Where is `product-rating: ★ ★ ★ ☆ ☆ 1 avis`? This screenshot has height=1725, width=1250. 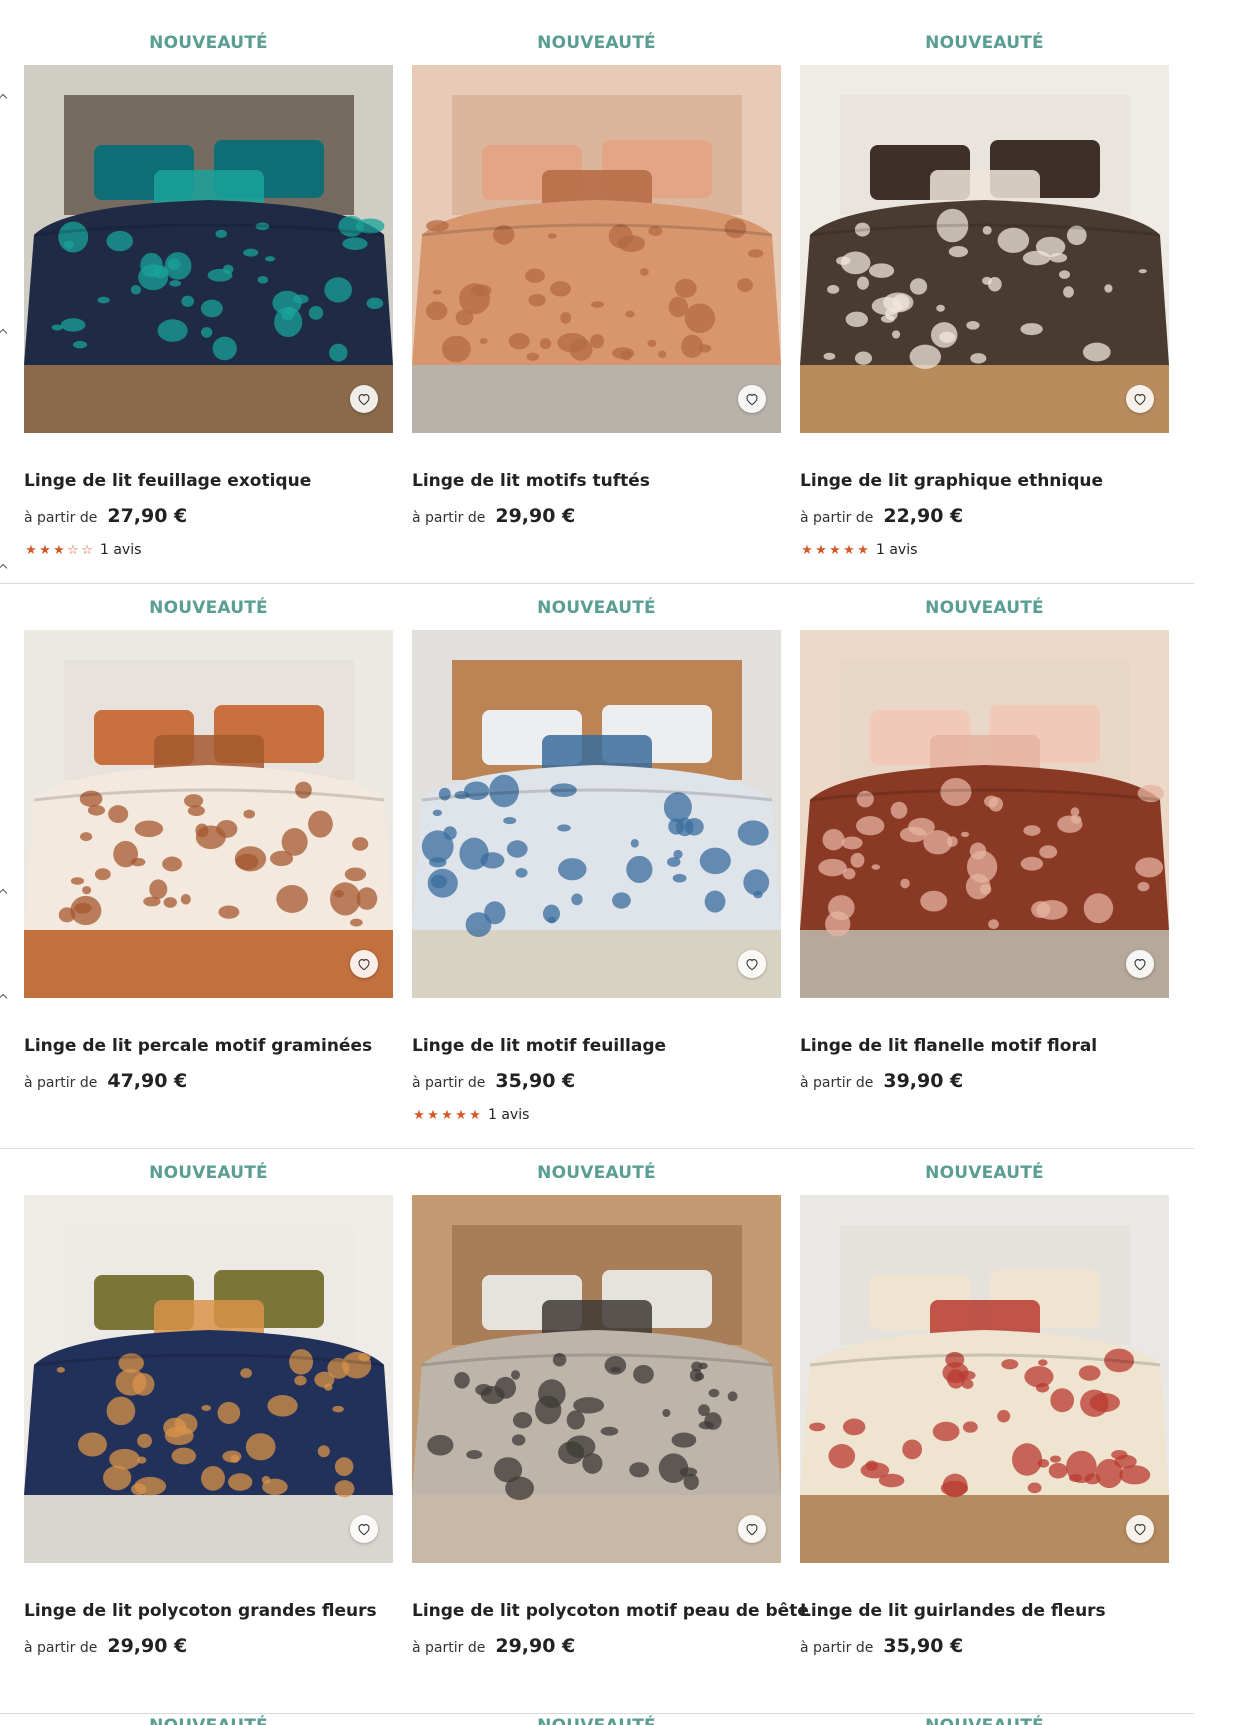
product-rating: ★ ★ ★ ☆ ☆ 1 avis is located at coordinates (82, 550).